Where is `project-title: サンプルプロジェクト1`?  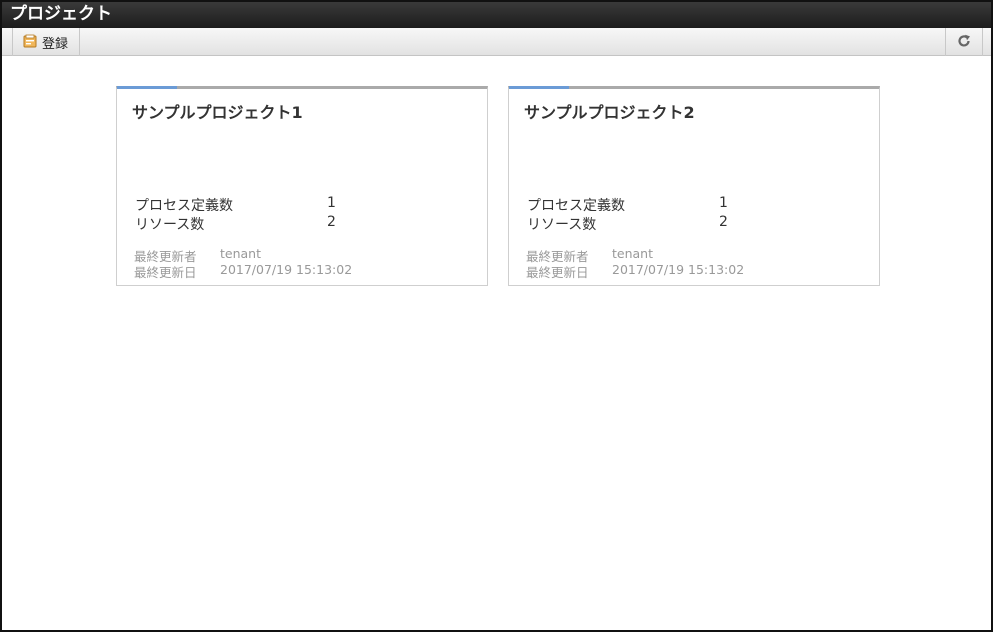
project-title: サンプルプロジェクト1 is located at coordinates (217, 111).